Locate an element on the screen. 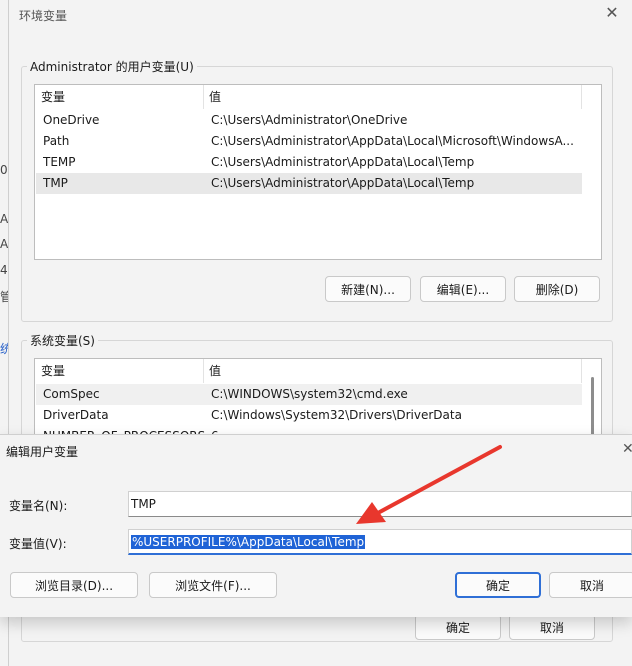  variable-value: C:\WINDOWS\system32\cmd.exe is located at coordinates (309, 394).